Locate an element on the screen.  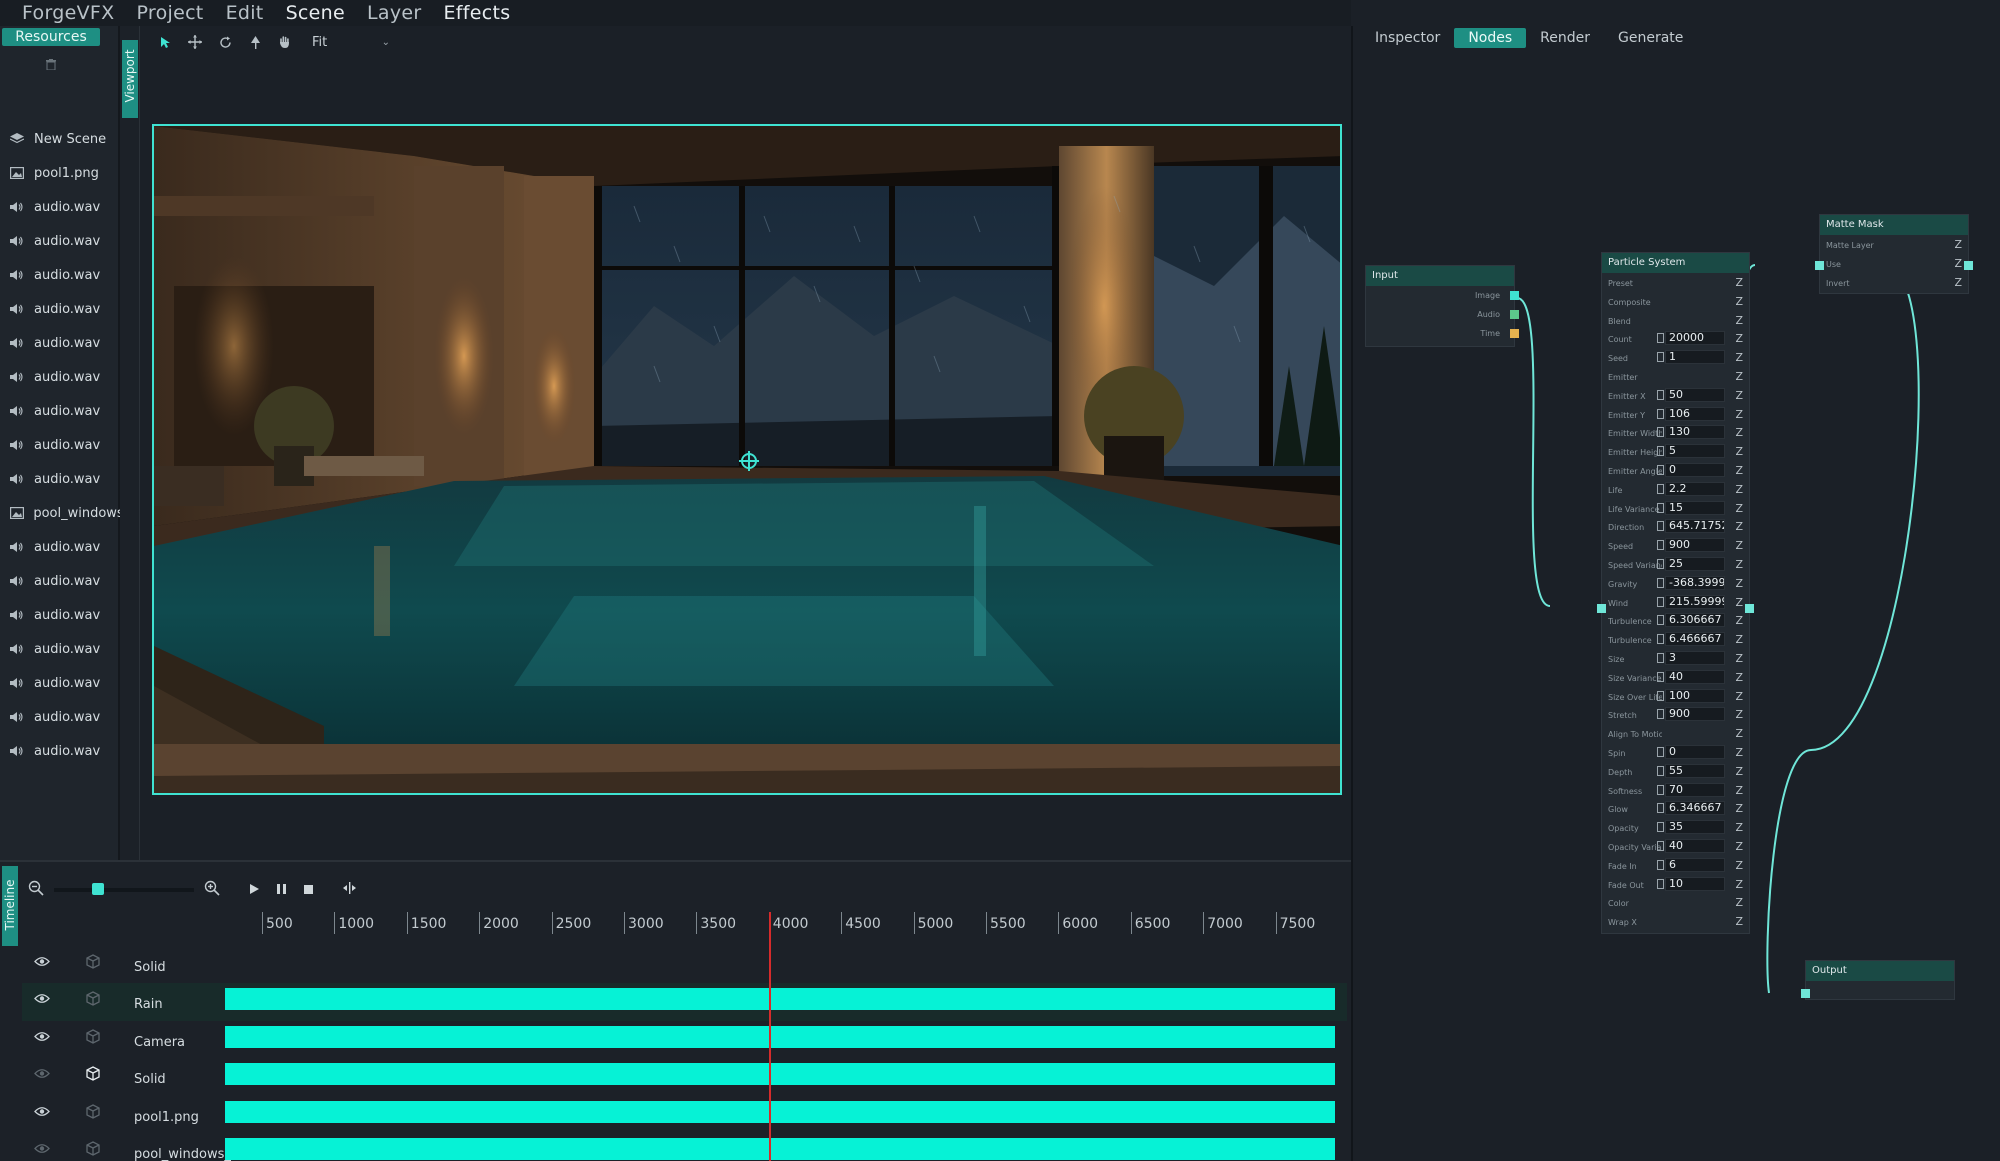
timeline-track: pool1.png is located at coordinates (684, 1114).